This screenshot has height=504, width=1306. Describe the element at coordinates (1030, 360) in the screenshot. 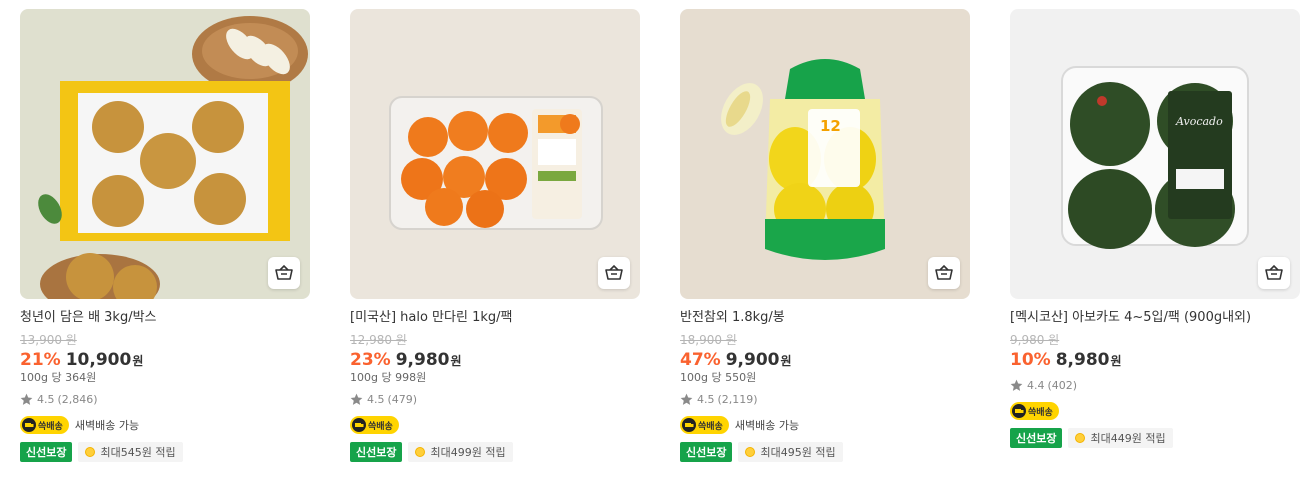

I see `discount-rate: 10%` at that location.